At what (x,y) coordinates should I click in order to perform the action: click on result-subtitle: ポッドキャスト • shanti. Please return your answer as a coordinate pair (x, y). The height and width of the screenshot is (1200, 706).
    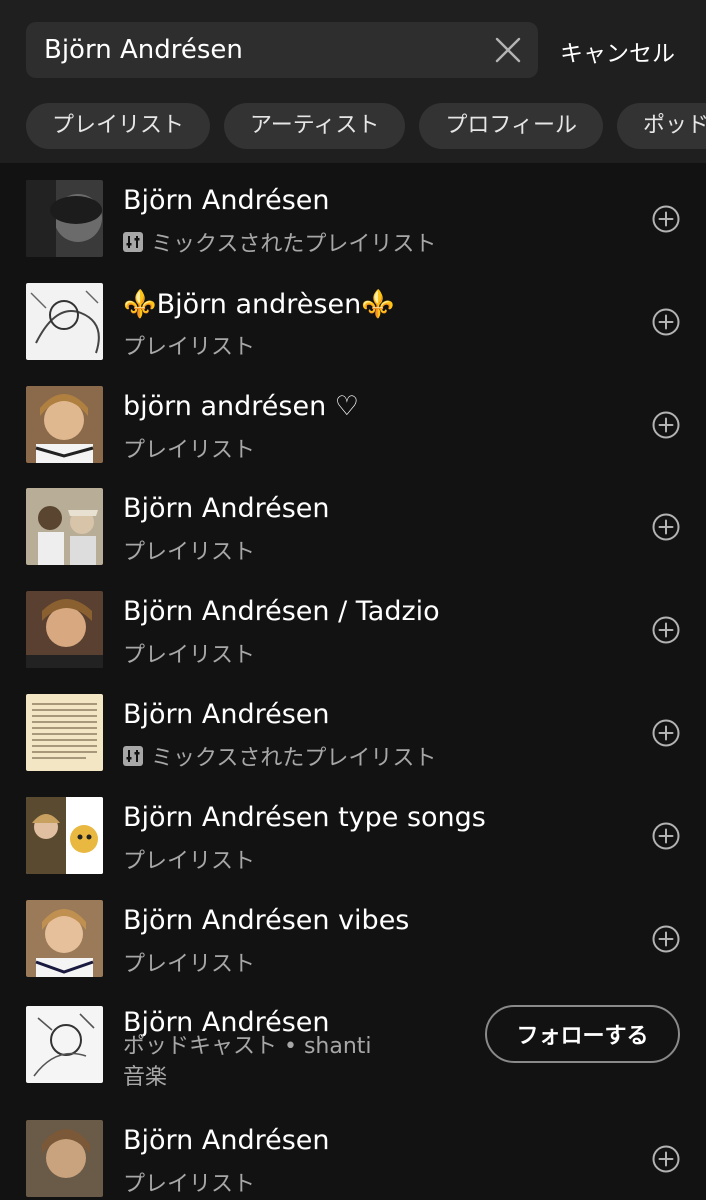
    Looking at the image, I should click on (247, 1044).